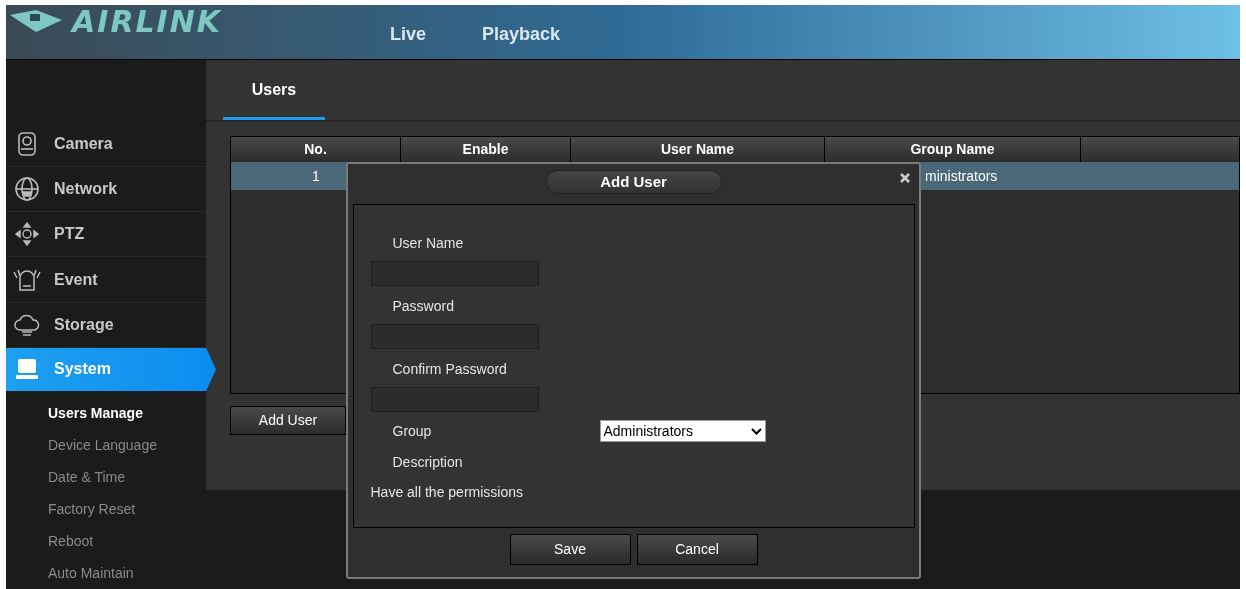  What do you see at coordinates (450, 369) in the screenshot?
I see `field-label: Confirm Password` at bounding box center [450, 369].